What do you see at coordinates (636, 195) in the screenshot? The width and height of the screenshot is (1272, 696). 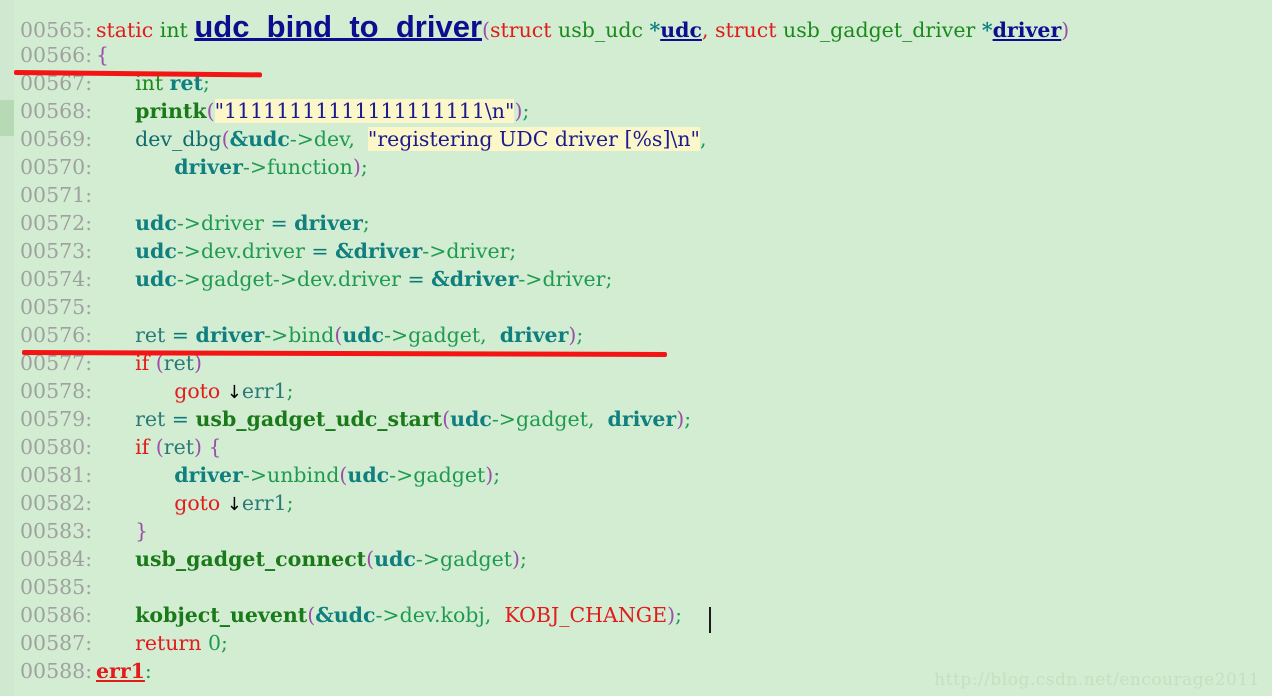 I see `code-line: 00571:` at bounding box center [636, 195].